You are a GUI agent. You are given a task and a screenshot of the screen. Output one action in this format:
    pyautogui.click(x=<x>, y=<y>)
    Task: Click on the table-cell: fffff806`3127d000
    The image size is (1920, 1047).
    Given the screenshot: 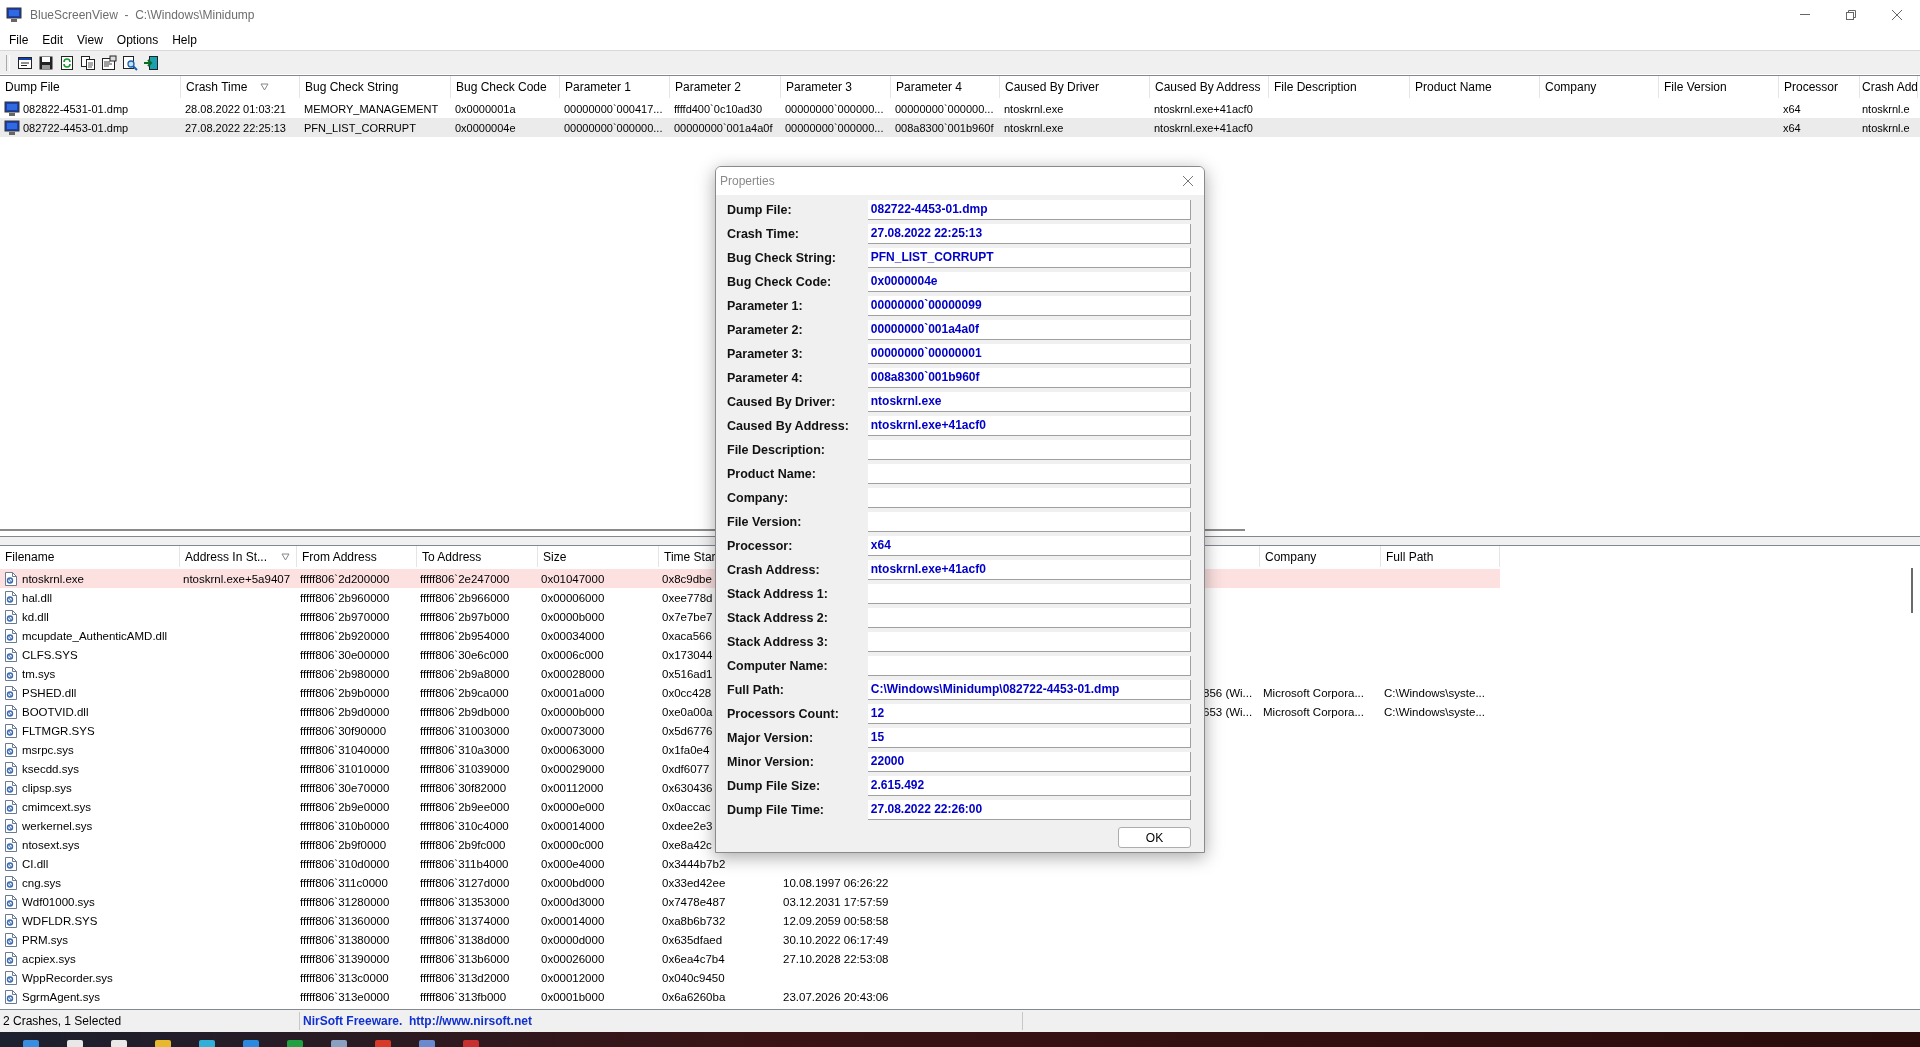 What is the action you would take?
    pyautogui.click(x=465, y=882)
    